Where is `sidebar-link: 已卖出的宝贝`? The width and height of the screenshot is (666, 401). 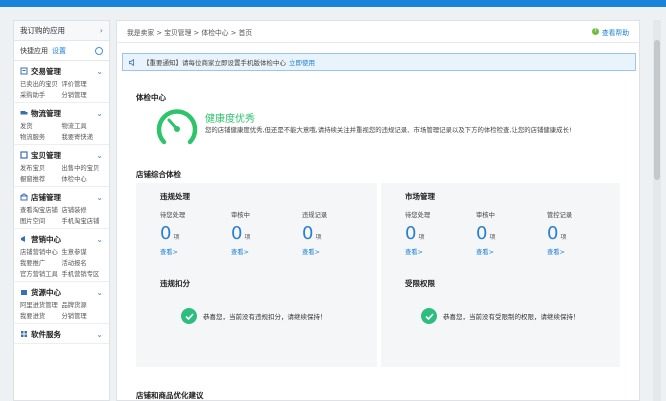 sidebar-link: 已卖出的宝贝 is located at coordinates (41, 83).